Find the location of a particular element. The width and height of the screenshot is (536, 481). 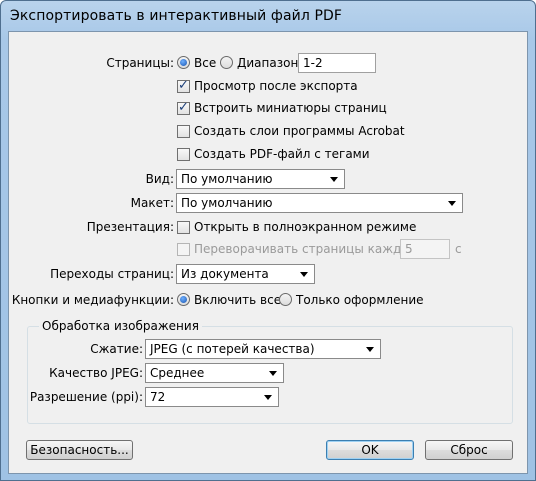

compression-value: JPEG (с потерей качества) is located at coordinates (232, 349).